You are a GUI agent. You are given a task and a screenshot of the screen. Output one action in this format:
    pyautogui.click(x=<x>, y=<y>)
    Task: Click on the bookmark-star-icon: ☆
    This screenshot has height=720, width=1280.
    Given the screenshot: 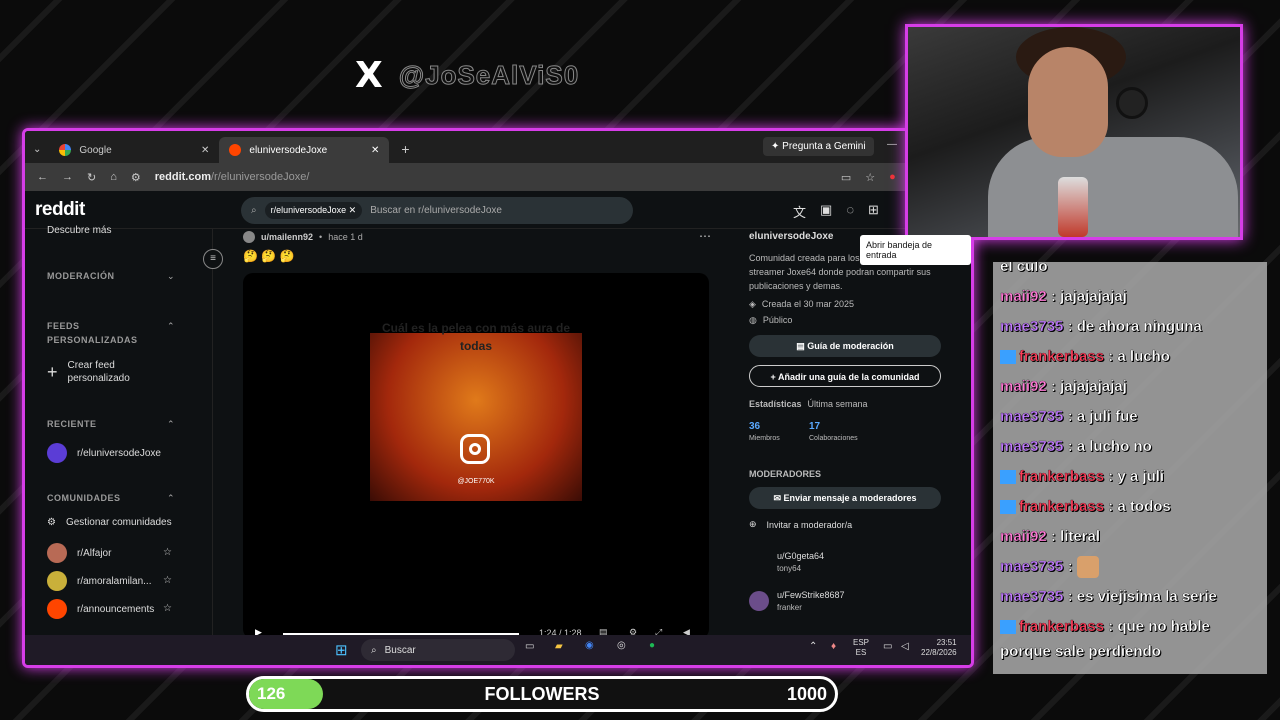 What is the action you would take?
    pyautogui.click(x=870, y=177)
    